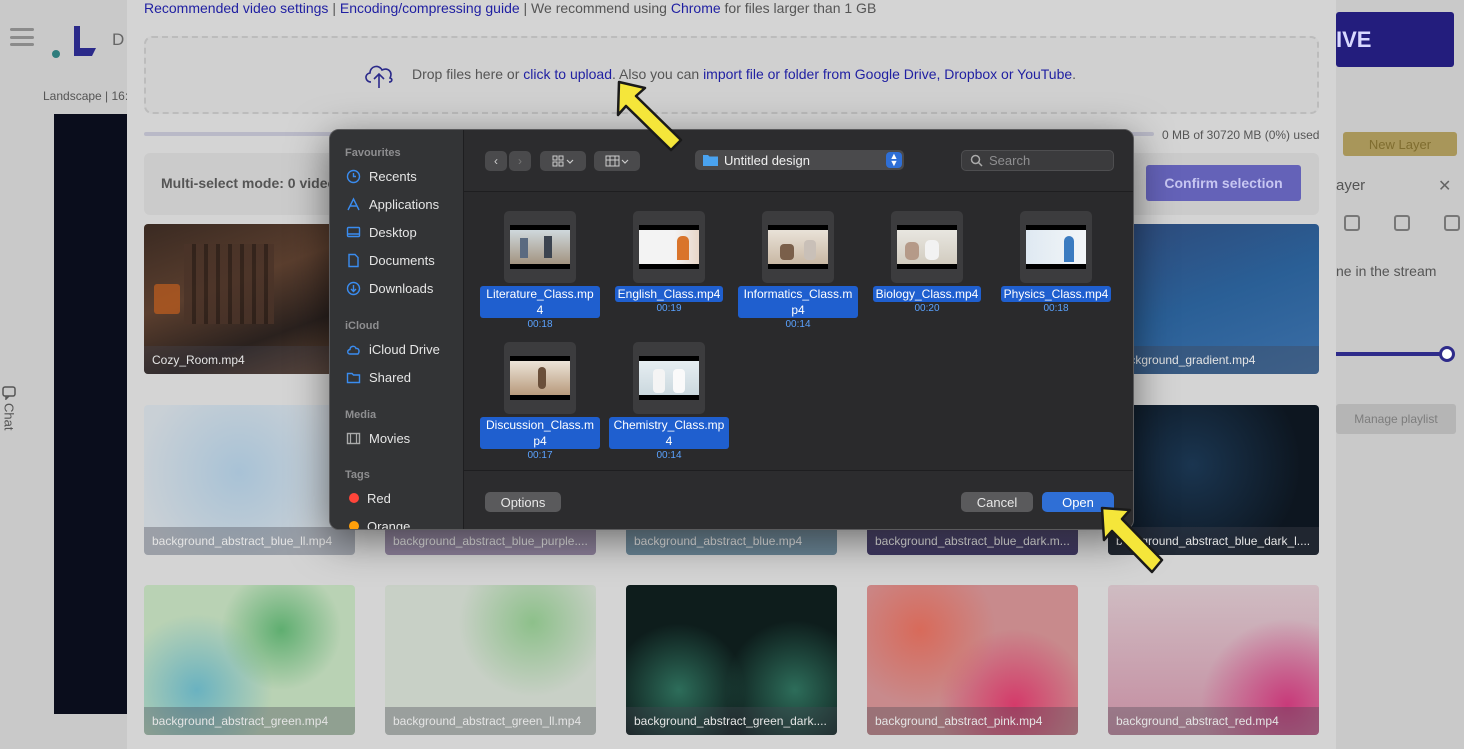 Image resolution: width=1464 pixels, height=749 pixels. Describe the element at coordinates (669, 433) in the screenshot. I see `file-name: Chemistry_Class.mp4` at that location.